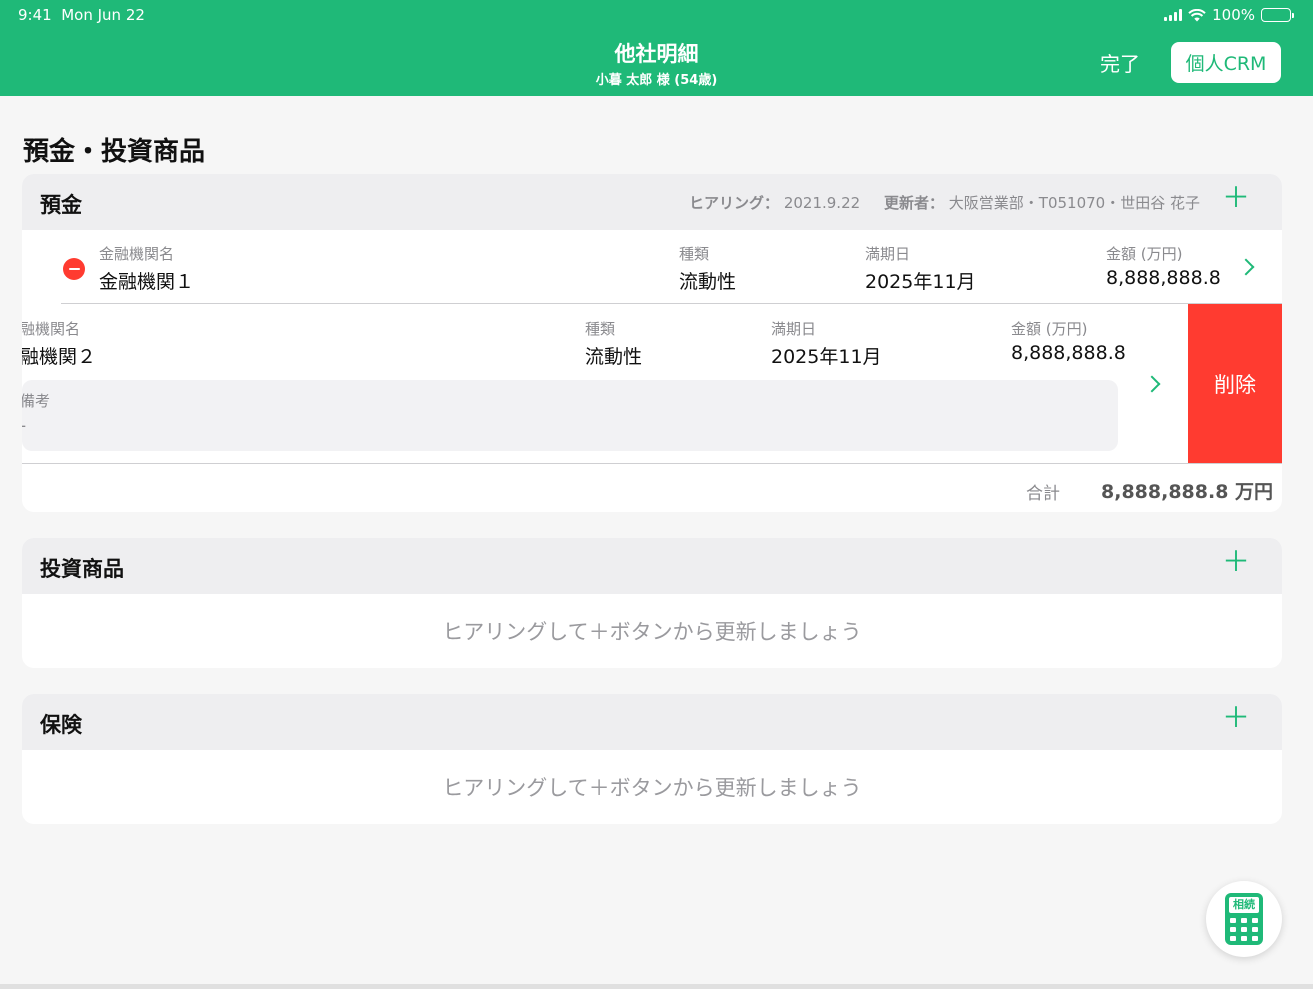  What do you see at coordinates (114, 152) in the screenshot?
I see `section-heading: 預金・投資商品` at bounding box center [114, 152].